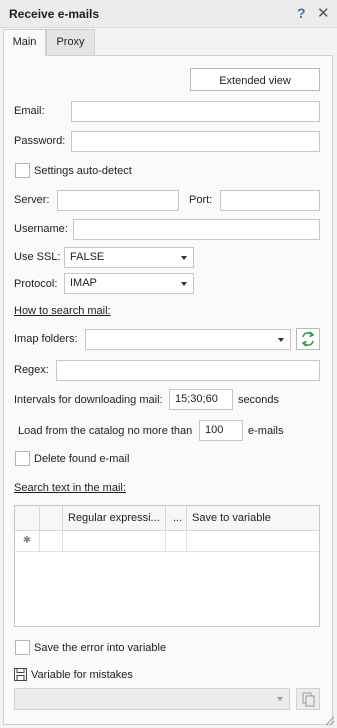 This screenshot has width=337, height=728. What do you see at coordinates (32, 200) in the screenshot?
I see `server-label: Server:` at bounding box center [32, 200].